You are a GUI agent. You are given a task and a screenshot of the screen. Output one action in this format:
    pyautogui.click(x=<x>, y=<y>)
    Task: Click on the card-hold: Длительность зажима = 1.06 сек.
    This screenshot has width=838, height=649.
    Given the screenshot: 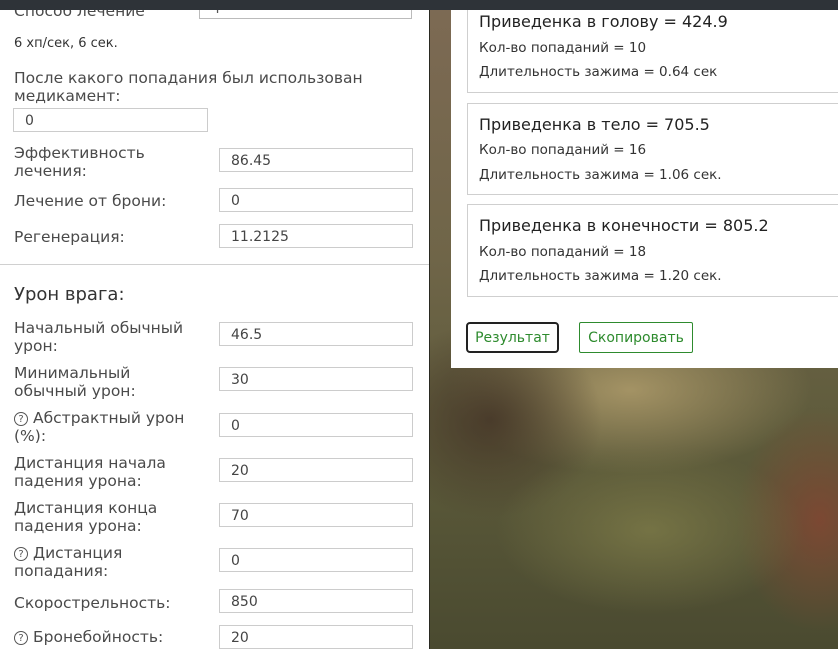 What is the action you would take?
    pyautogui.click(x=600, y=175)
    